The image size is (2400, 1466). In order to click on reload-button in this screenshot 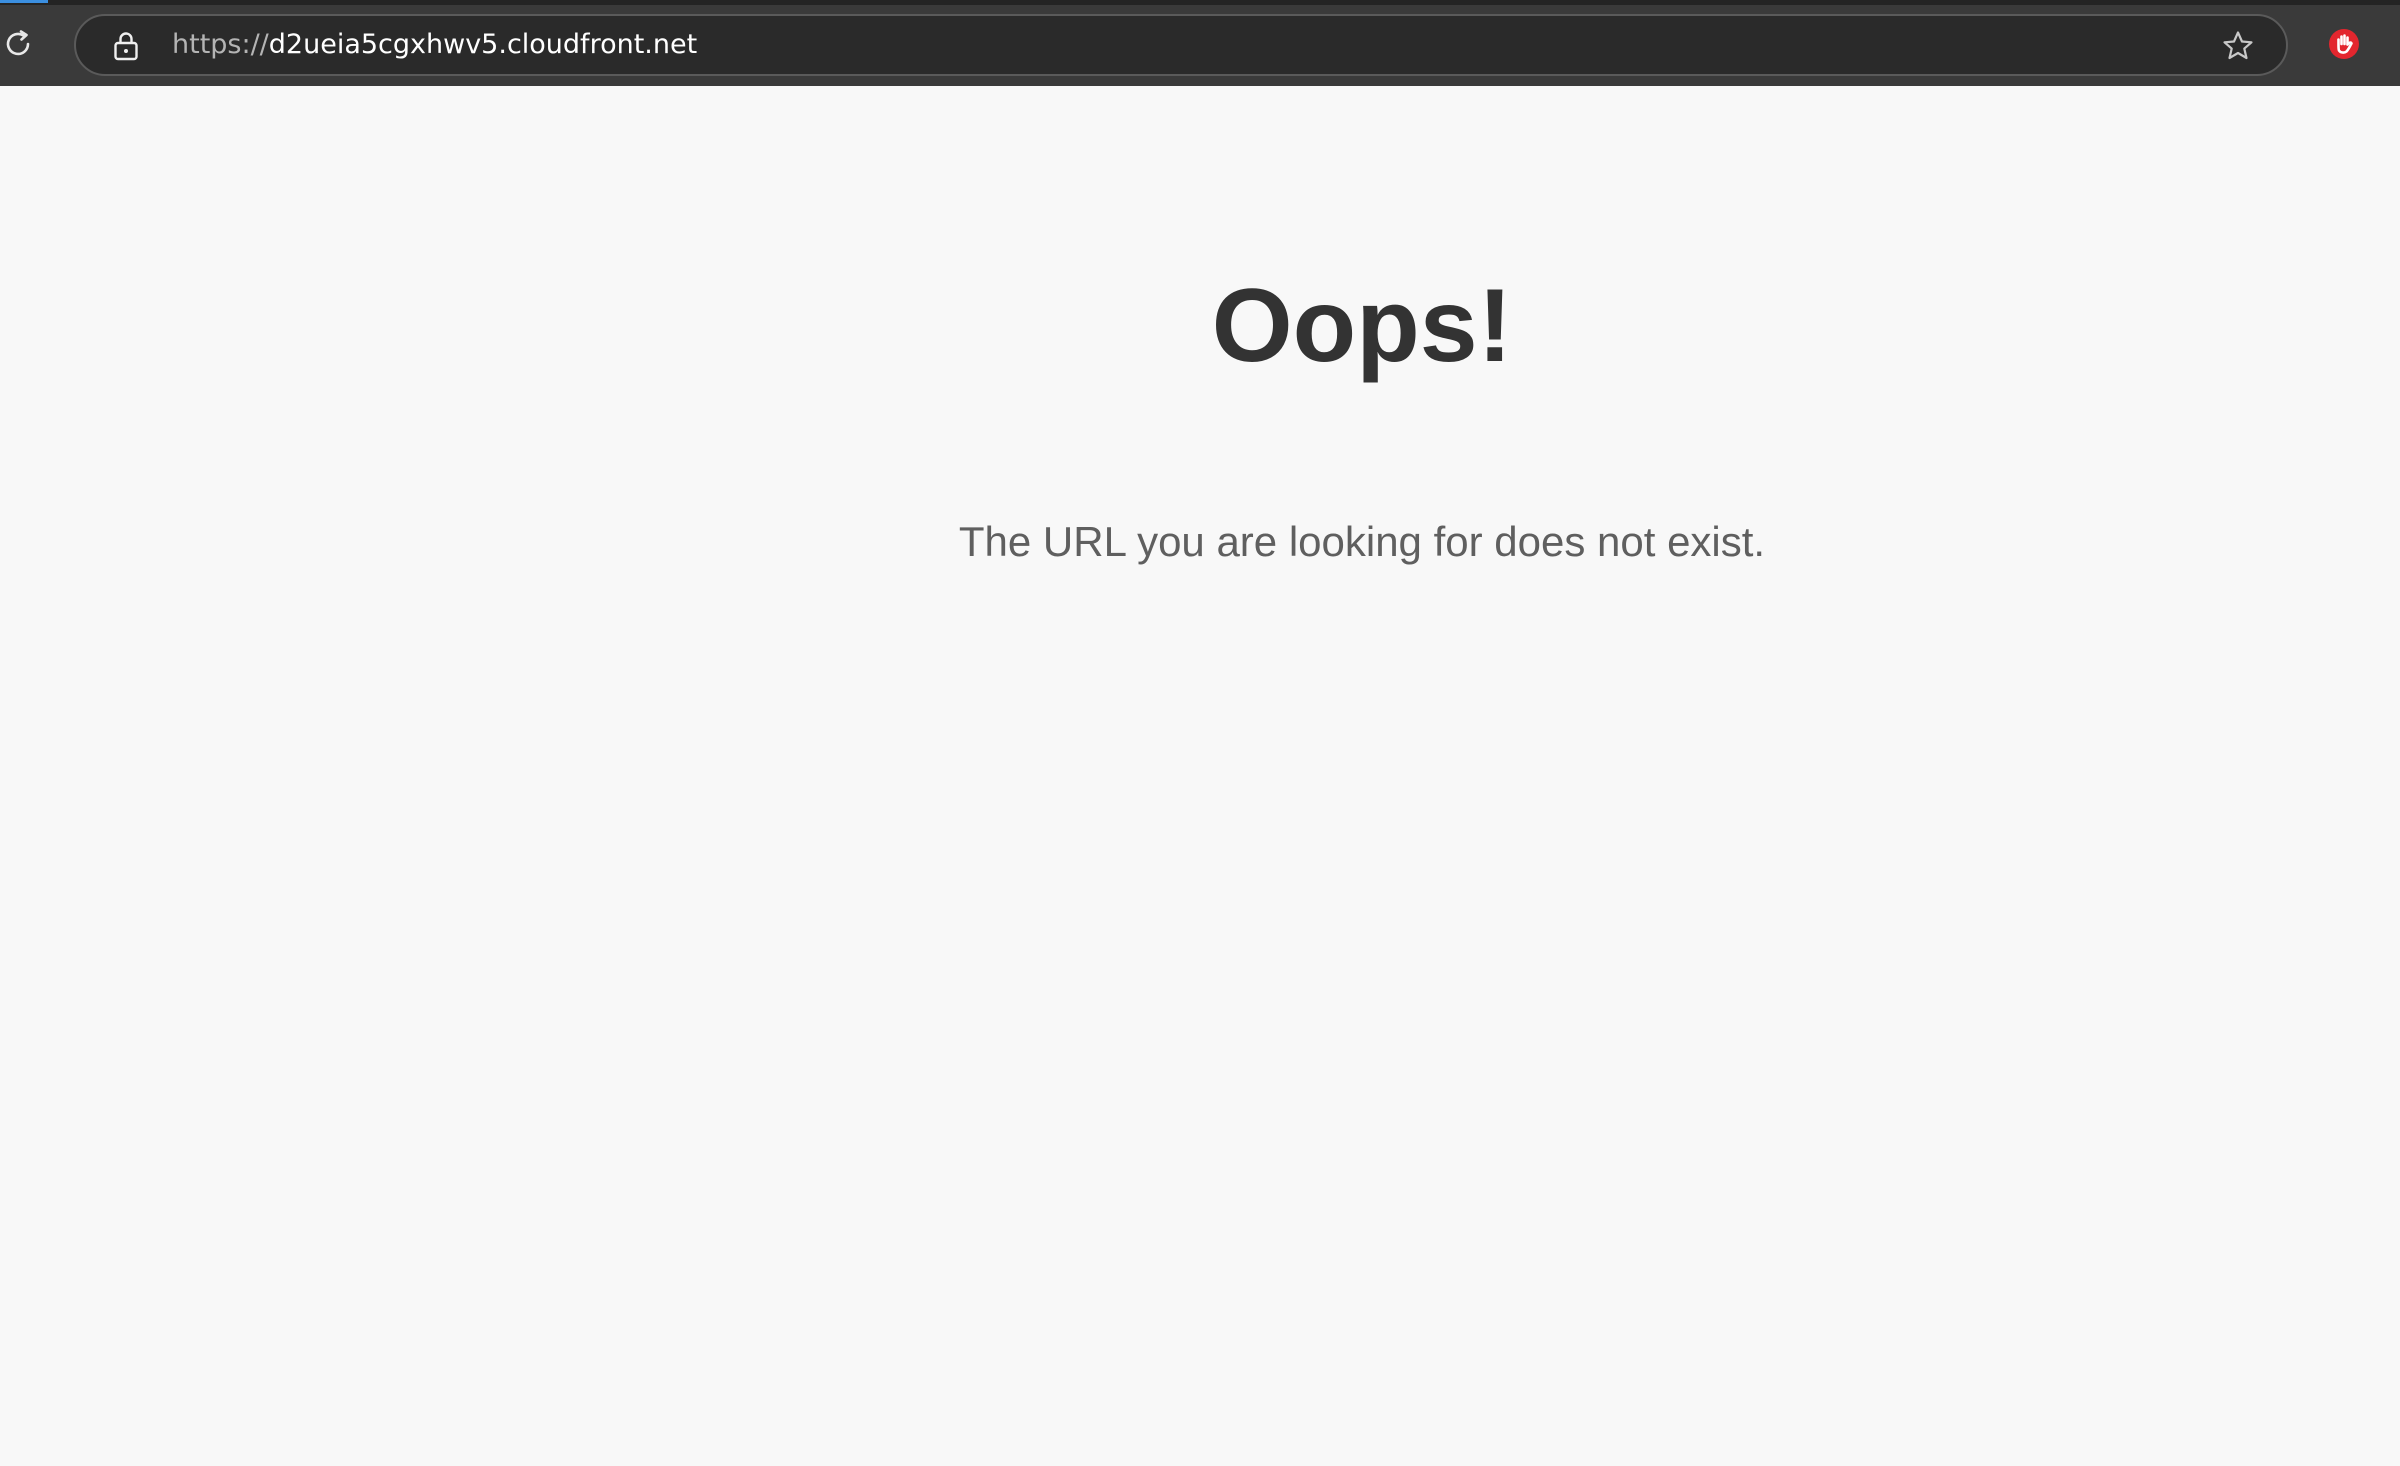, I will do `click(18, 44)`.